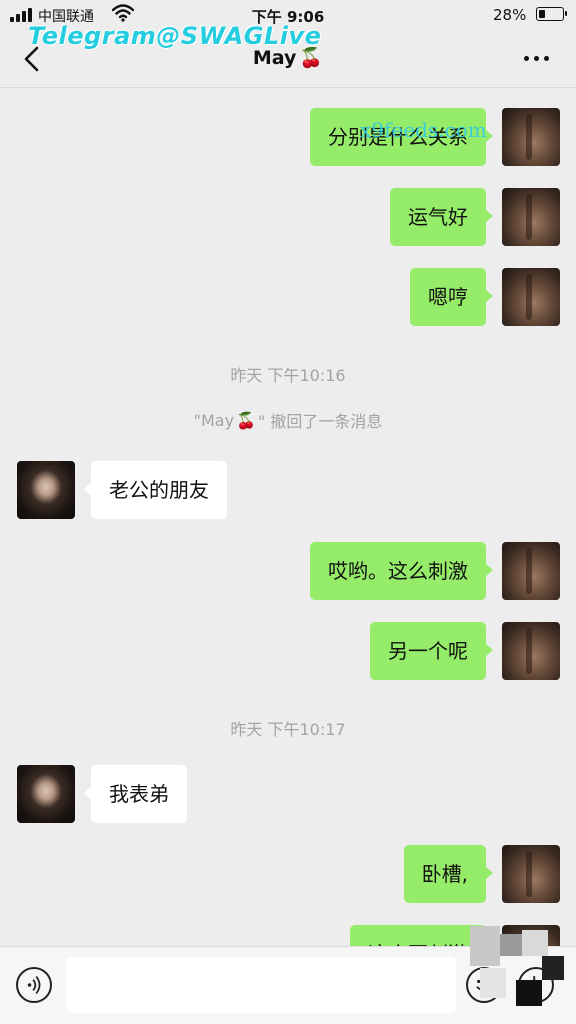  Describe the element at coordinates (441, 217) in the screenshot. I see `message-bubble-outgoing: 运气好` at that location.